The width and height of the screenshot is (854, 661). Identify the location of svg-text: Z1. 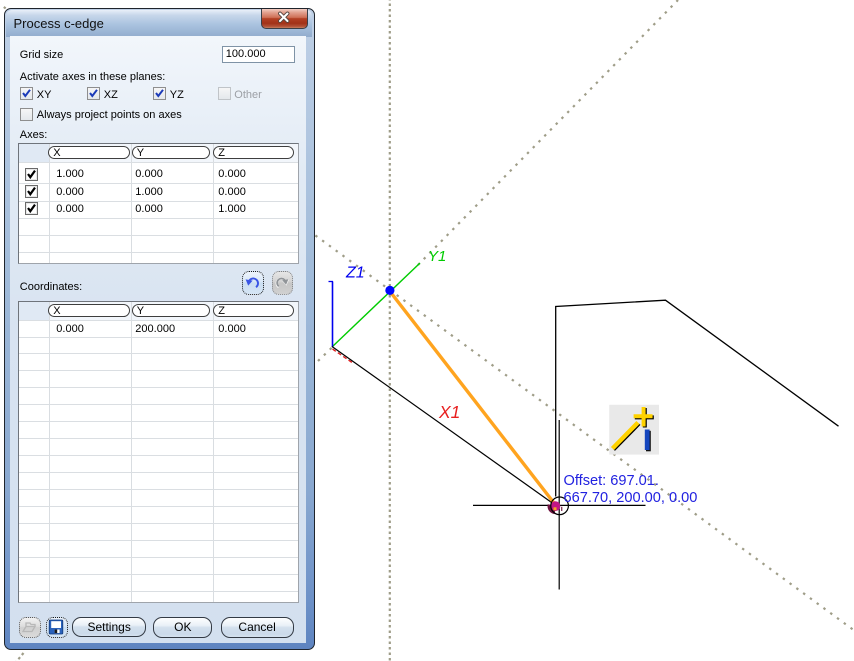
(355, 273).